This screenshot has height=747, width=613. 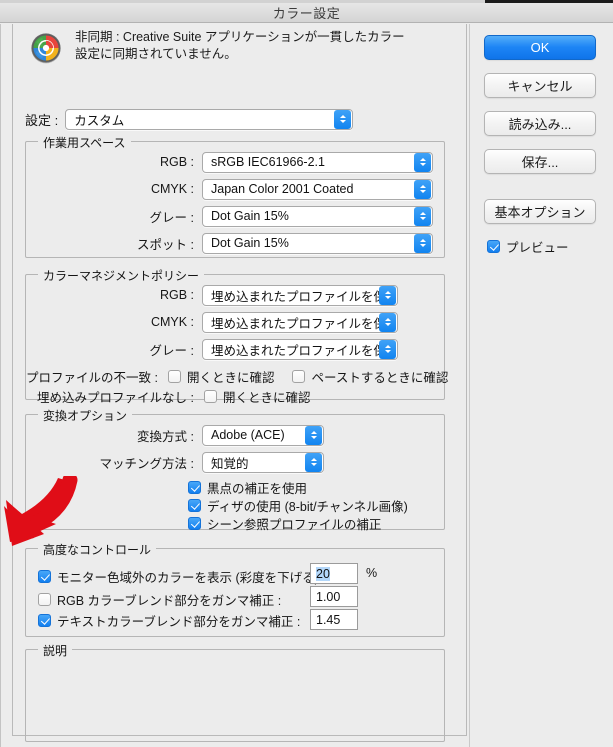 What do you see at coordinates (328, 619) in the screenshot?
I see `text-blend-gamma-value: 1.45` at bounding box center [328, 619].